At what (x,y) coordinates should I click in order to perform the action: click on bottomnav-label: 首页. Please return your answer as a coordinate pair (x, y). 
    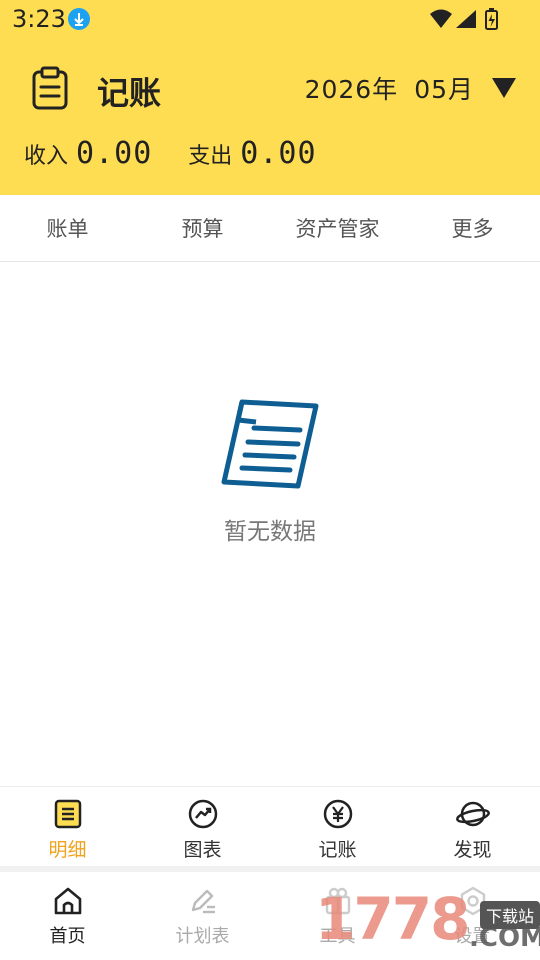
    Looking at the image, I should click on (67, 936).